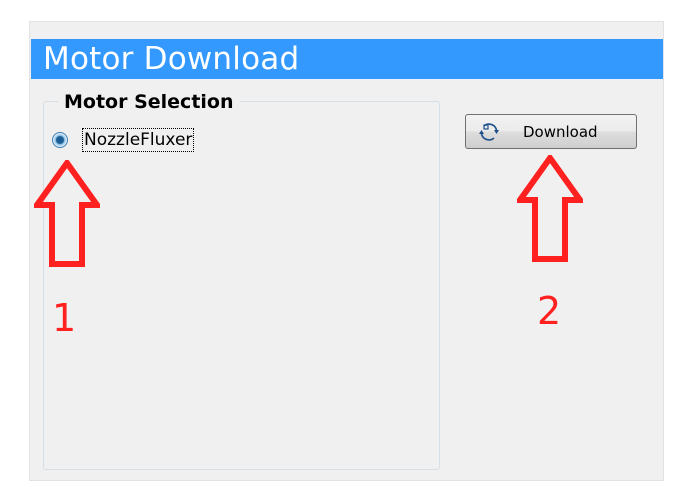  I want to click on refresh-arrows-icon, so click(489, 132).